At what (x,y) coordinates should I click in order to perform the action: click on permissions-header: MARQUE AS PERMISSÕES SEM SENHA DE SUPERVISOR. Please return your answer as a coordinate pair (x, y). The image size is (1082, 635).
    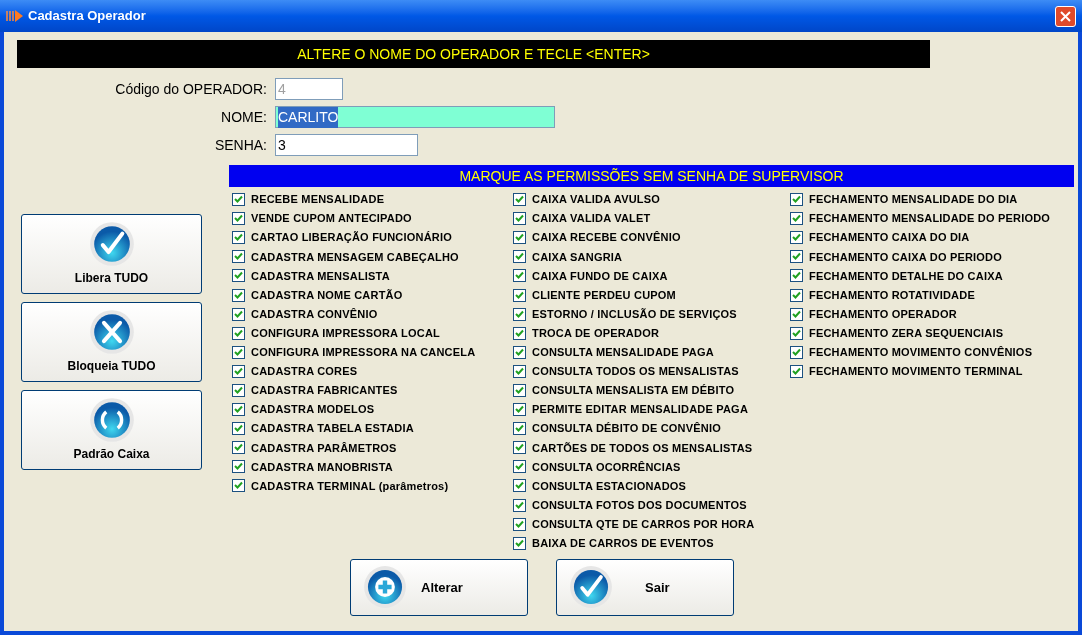
    Looking at the image, I should click on (651, 176).